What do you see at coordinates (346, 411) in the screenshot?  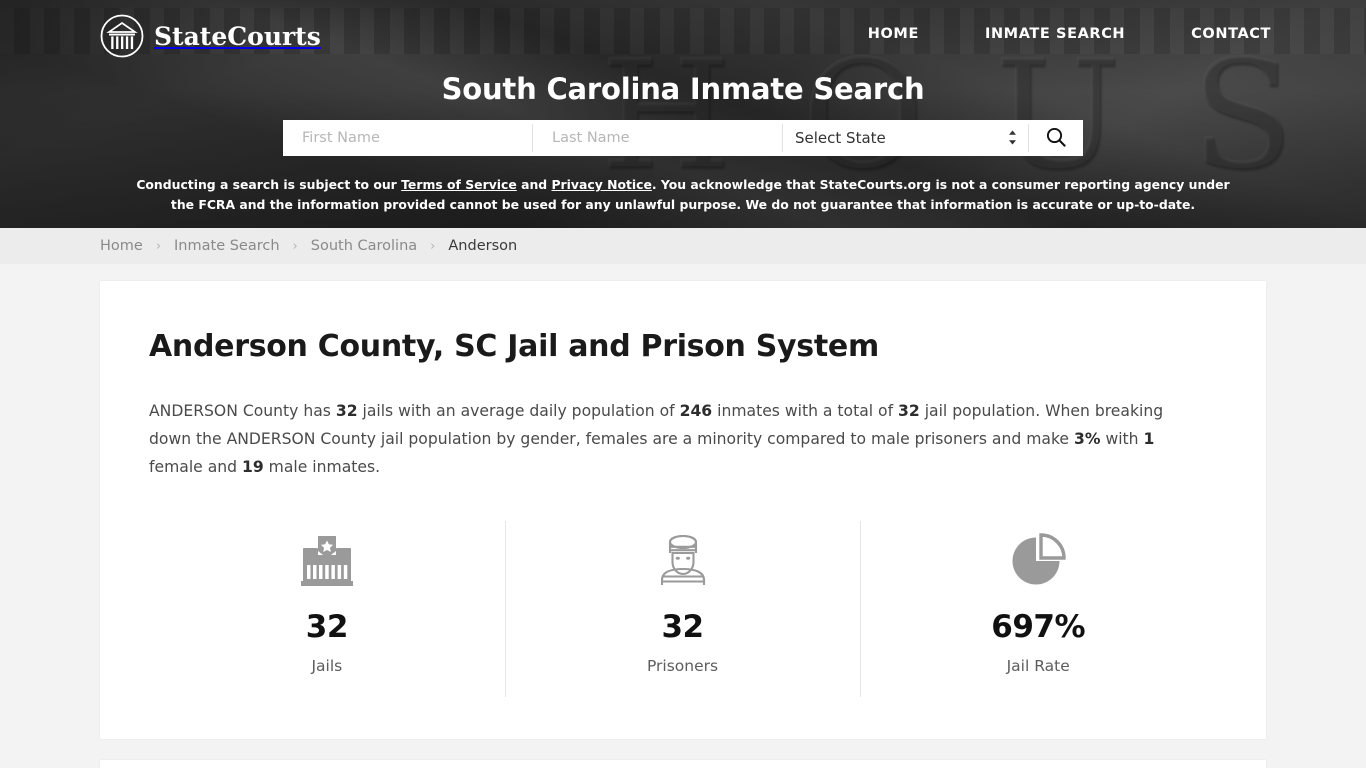 I see `summary-jails-count: 32` at bounding box center [346, 411].